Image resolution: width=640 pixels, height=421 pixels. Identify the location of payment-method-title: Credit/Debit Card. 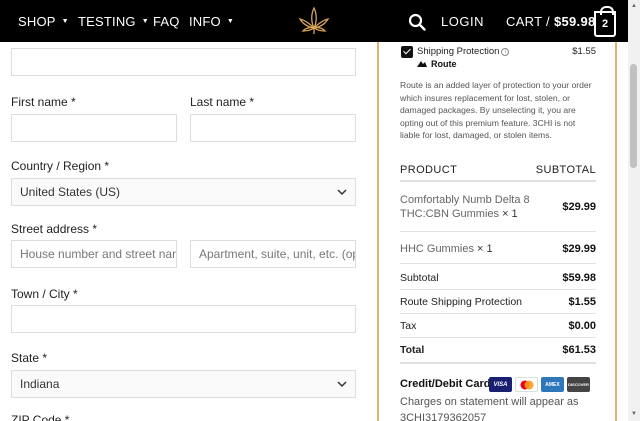
(445, 384).